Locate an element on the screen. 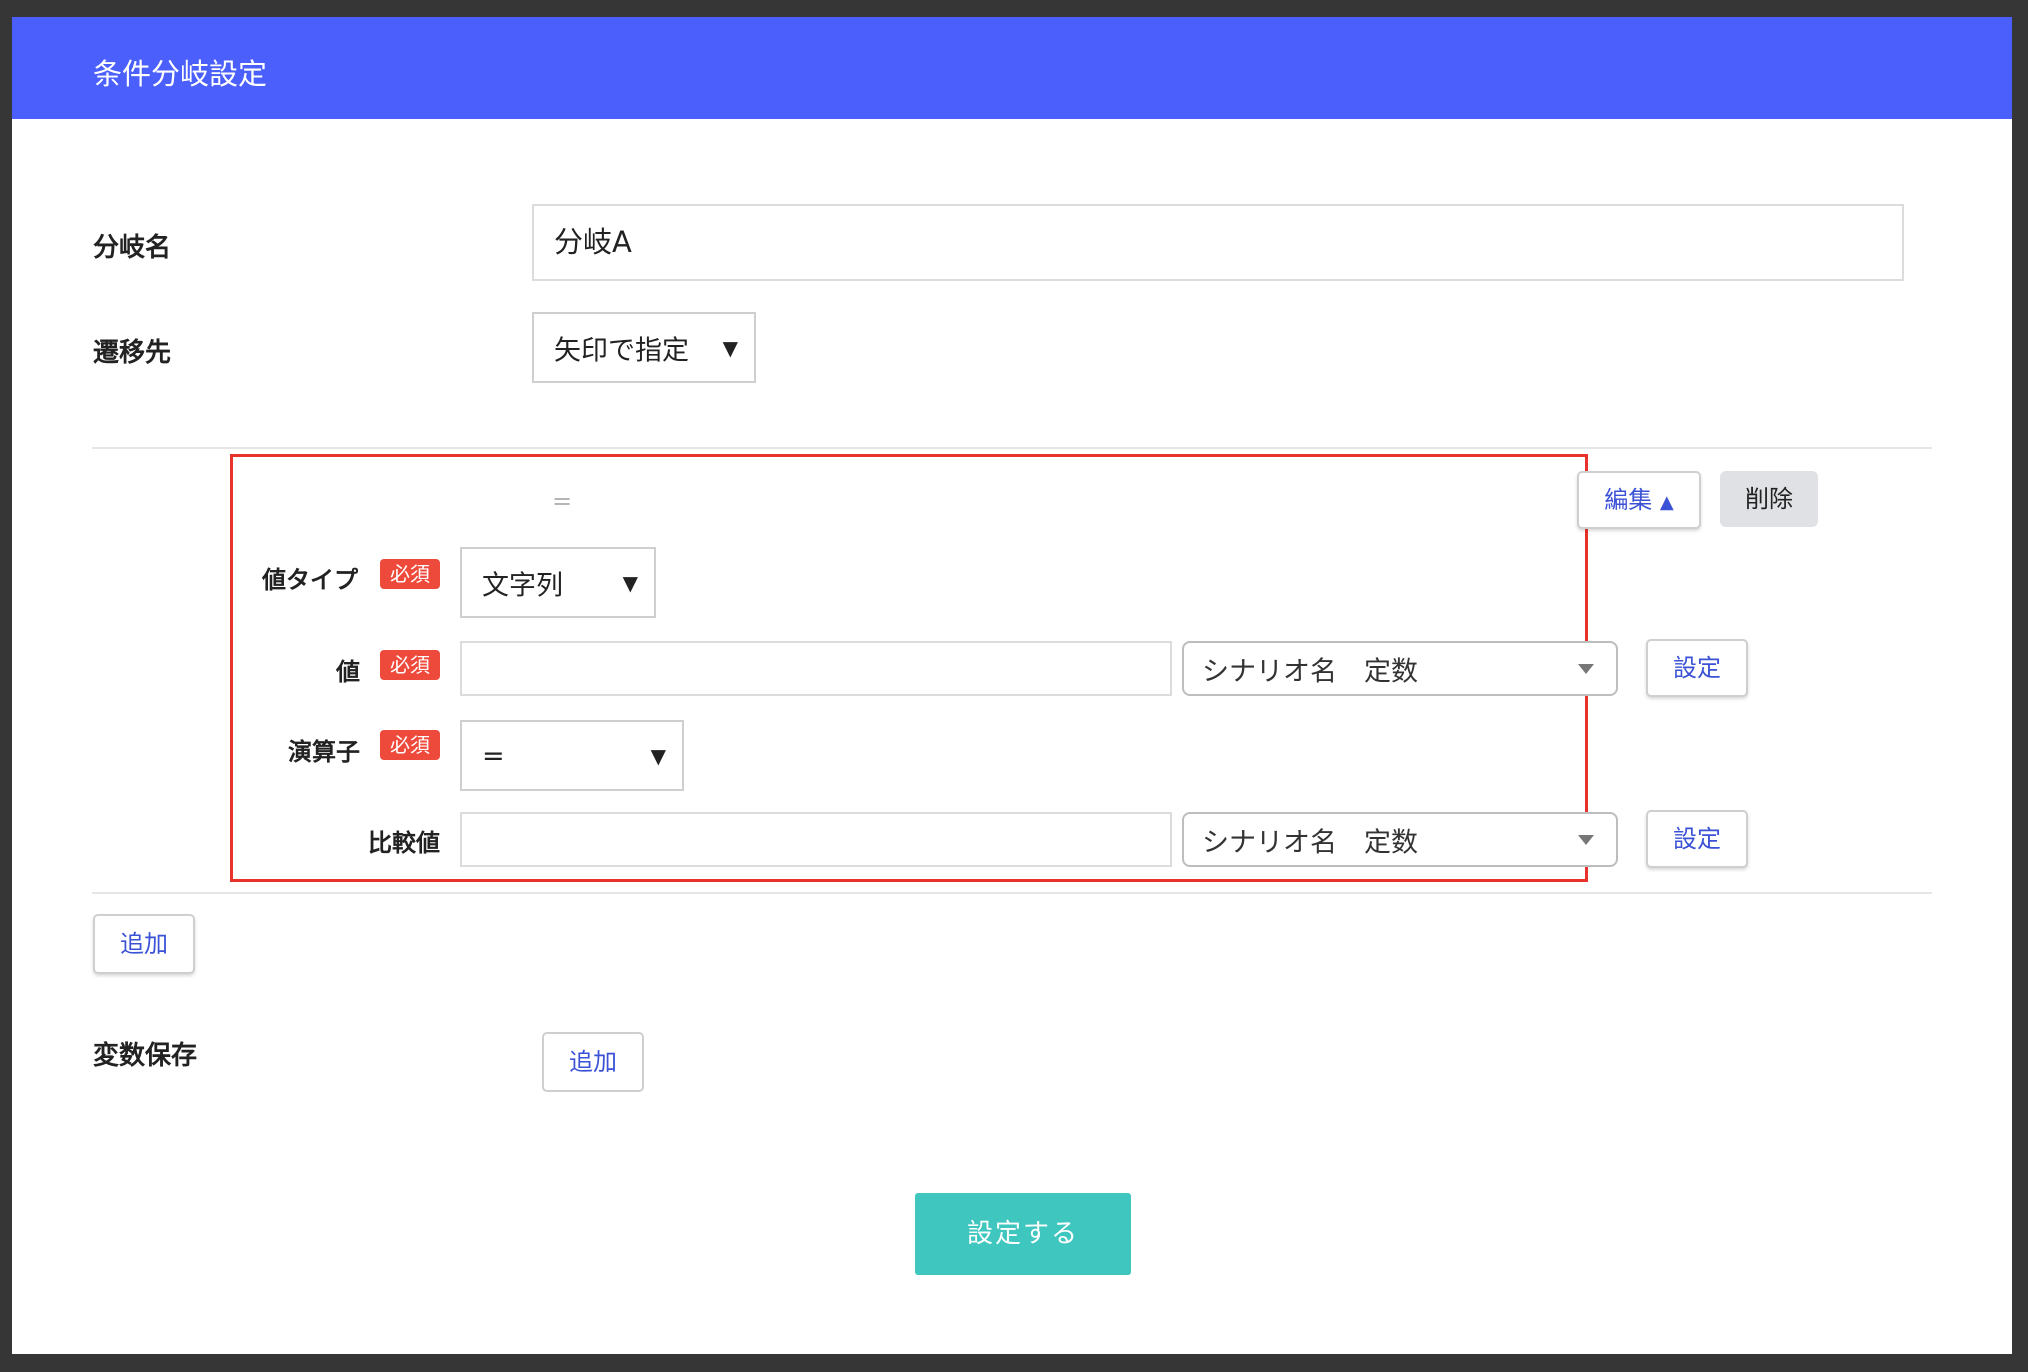 Image resolution: width=2028 pixels, height=1372 pixels. variable-save-add-button: 追加 is located at coordinates (593, 1062).